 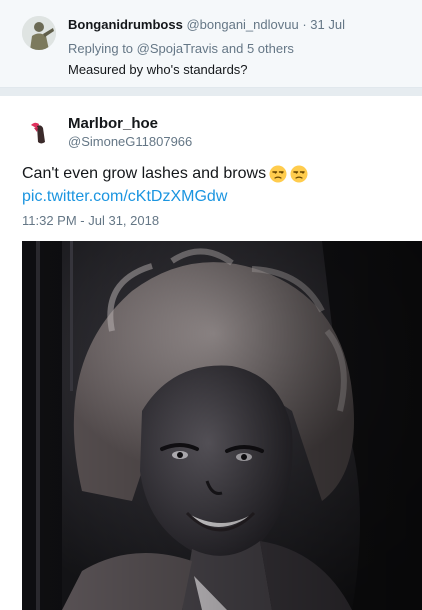 I want to click on tweet-media-link: pic.twitter.com/cKtDzXMGdw, so click(x=124, y=197).